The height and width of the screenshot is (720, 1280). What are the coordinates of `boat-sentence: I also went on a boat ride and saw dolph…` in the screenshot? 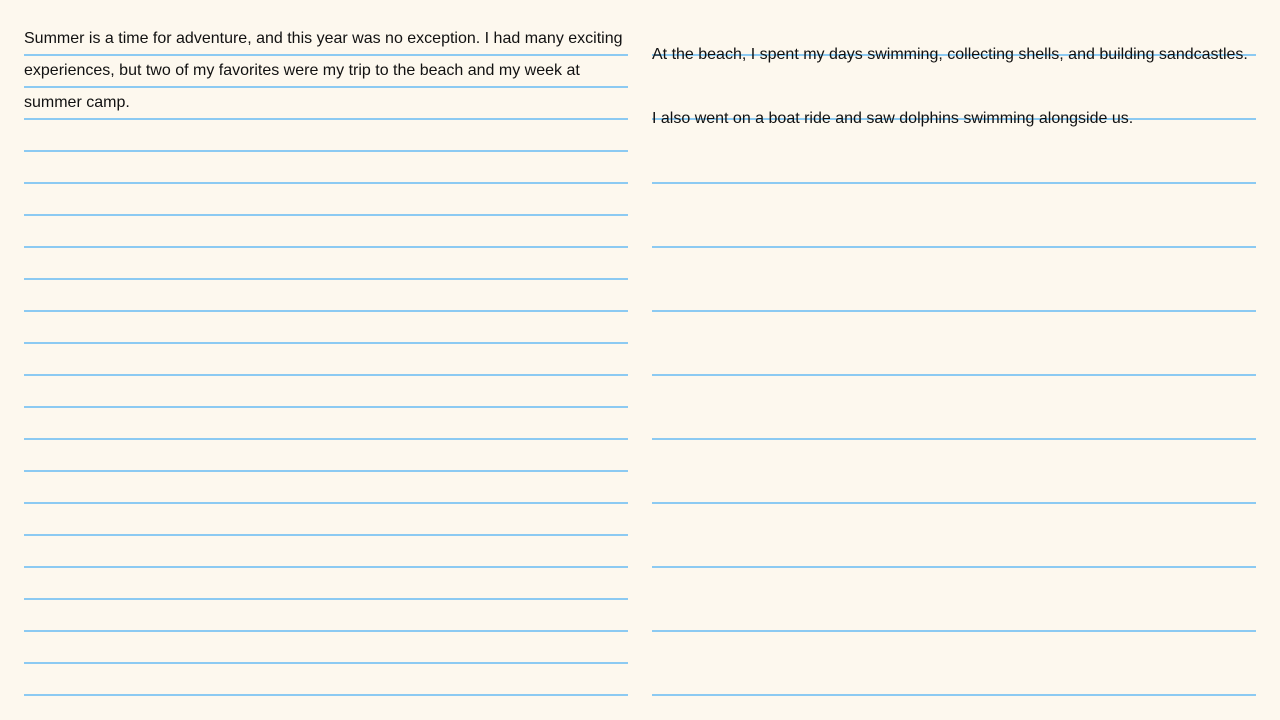 It's located at (893, 118).